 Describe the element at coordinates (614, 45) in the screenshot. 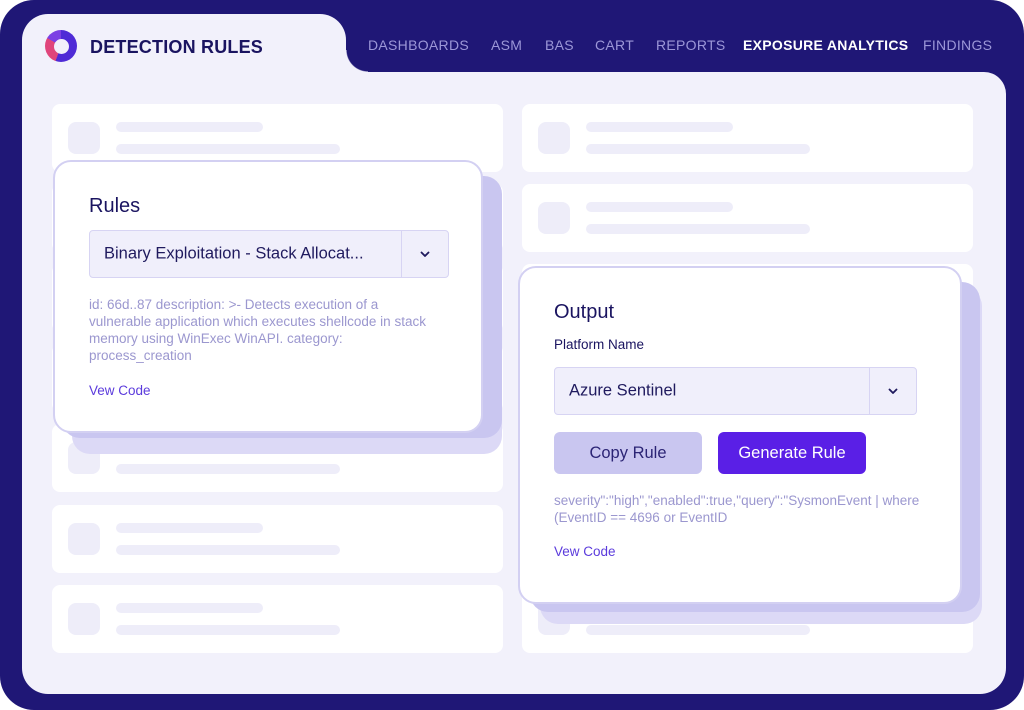

I see `nav-item-cart: CART` at that location.